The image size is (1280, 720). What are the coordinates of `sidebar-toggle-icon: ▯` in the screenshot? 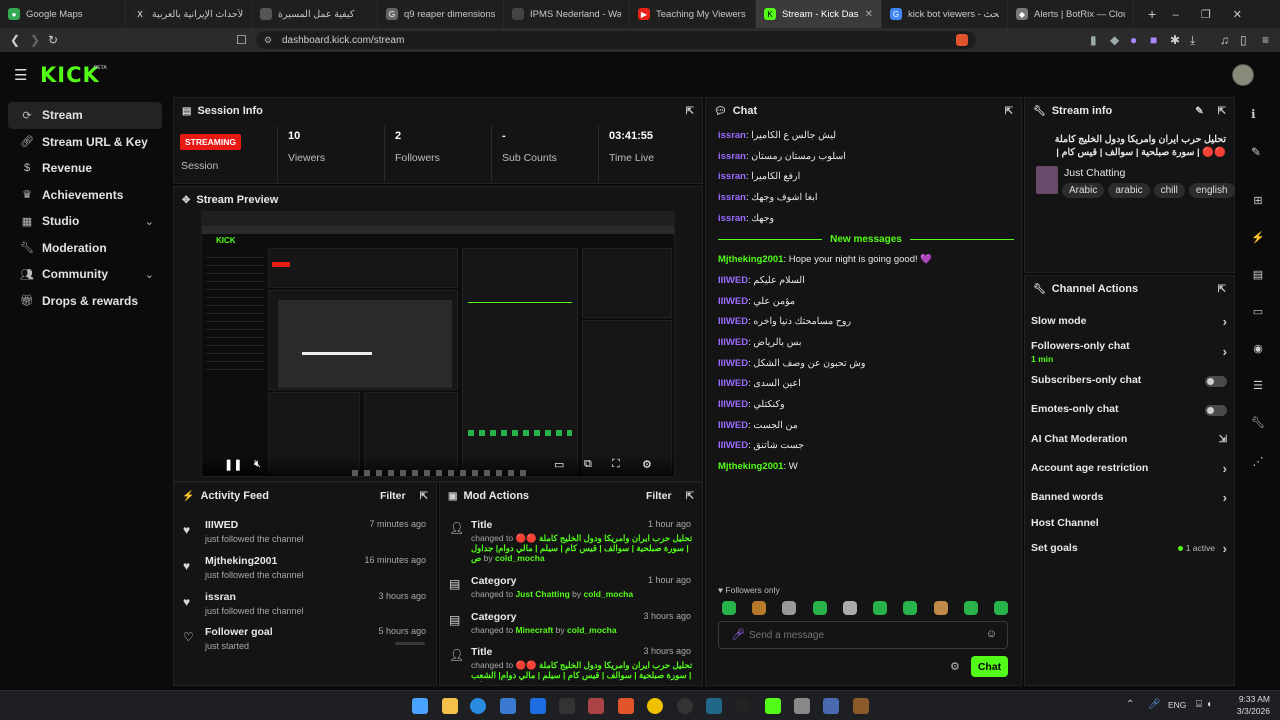 It's located at (1243, 40).